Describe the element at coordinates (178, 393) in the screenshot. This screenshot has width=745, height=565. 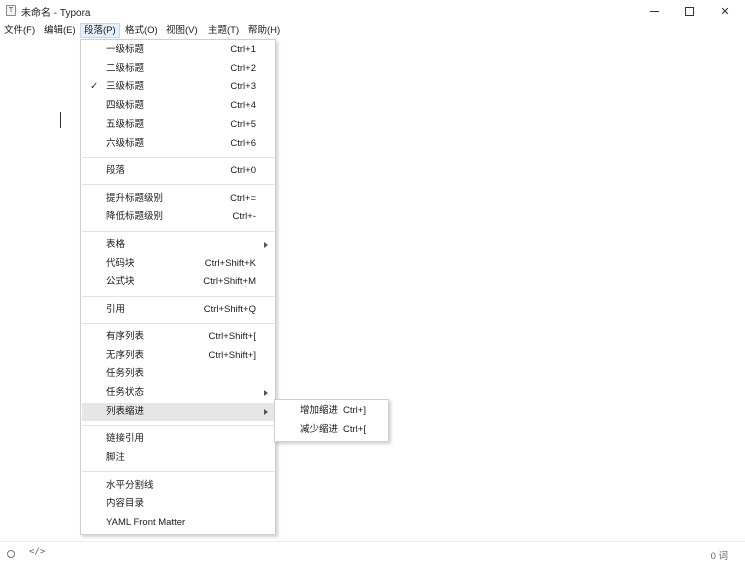
I see `menu-item-task-status: 任务状态` at that location.